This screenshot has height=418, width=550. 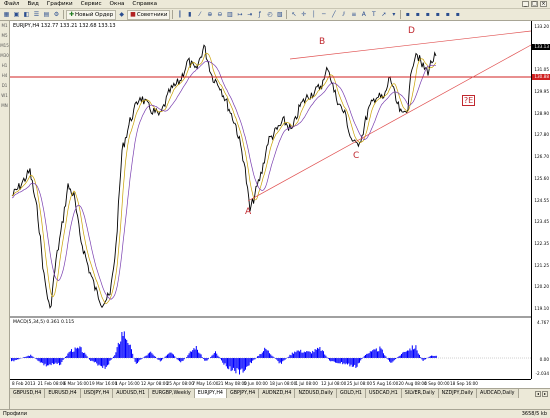 What do you see at coordinates (351, 393) in the screenshot?
I see `chart-tab: GOLD,H1` at bounding box center [351, 393].